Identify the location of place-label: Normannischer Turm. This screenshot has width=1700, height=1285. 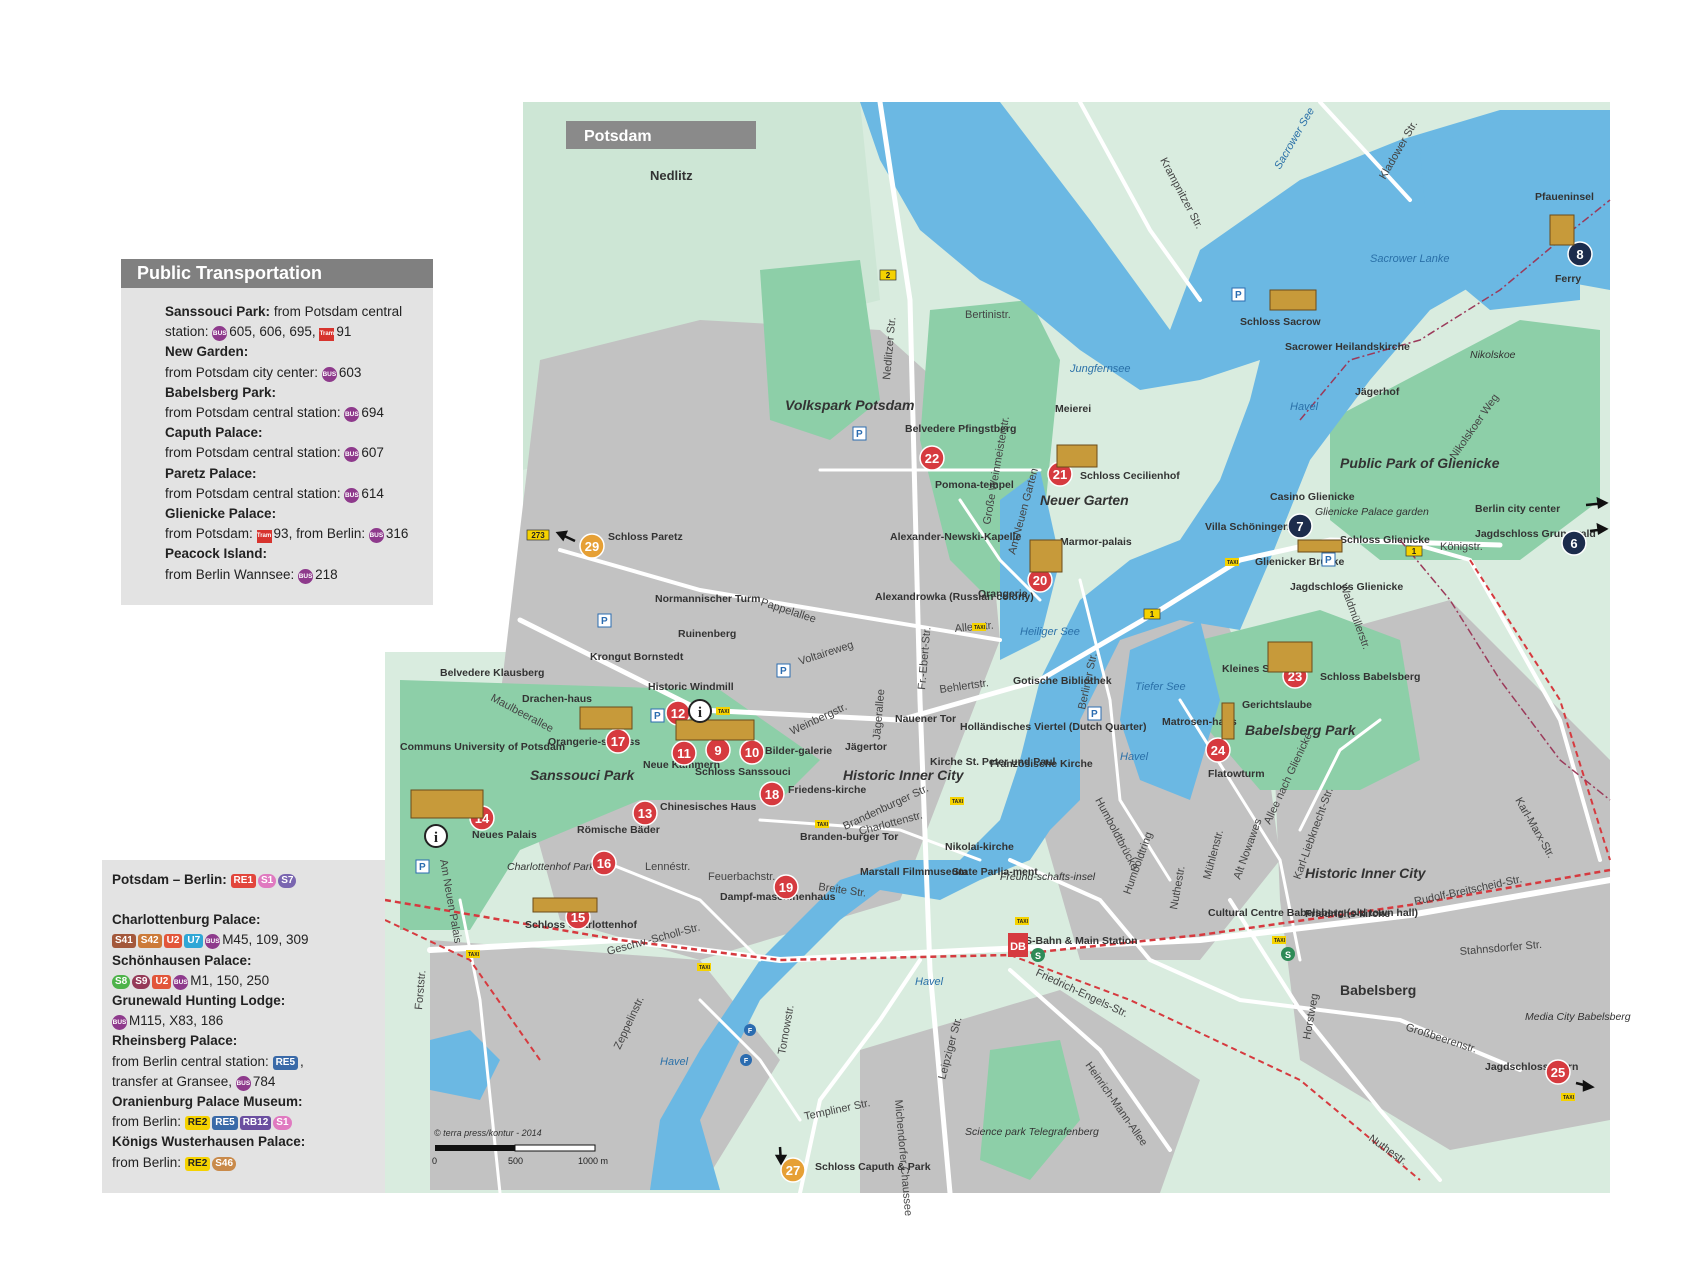
(707, 599).